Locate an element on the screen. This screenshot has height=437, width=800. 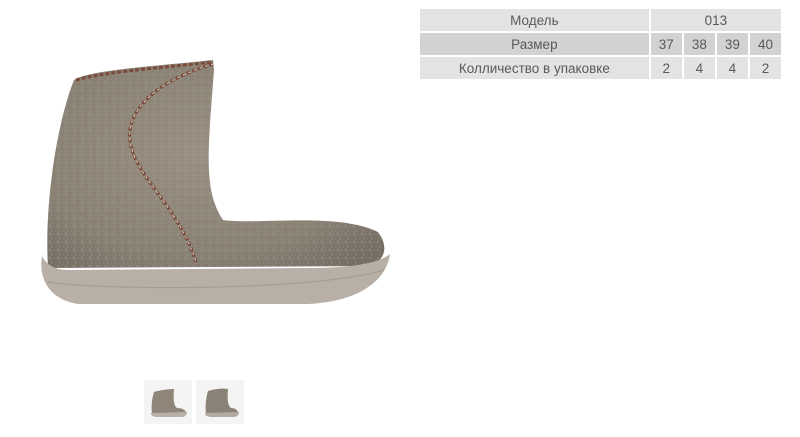
model-label: Модель is located at coordinates (534, 20).